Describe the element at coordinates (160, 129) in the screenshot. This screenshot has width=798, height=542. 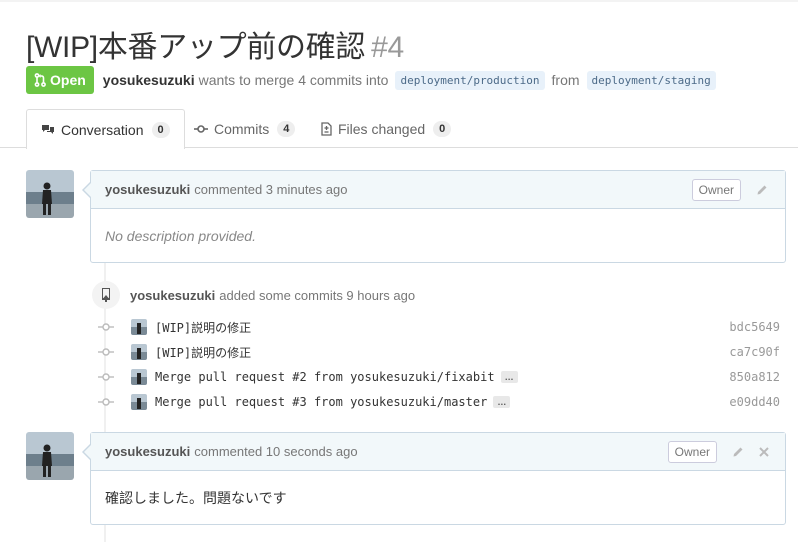
I see `tab-conversation-count: 0` at that location.